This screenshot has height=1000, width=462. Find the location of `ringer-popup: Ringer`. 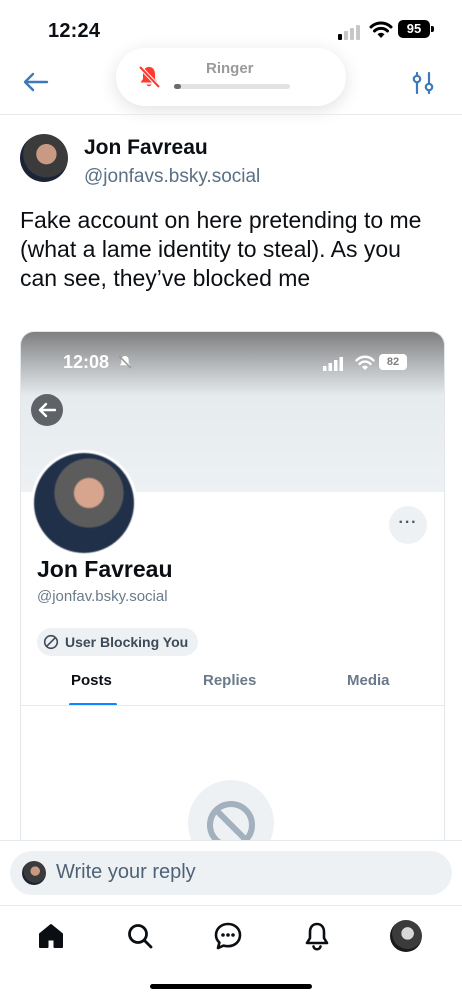

ringer-popup: Ringer is located at coordinates (231, 77).